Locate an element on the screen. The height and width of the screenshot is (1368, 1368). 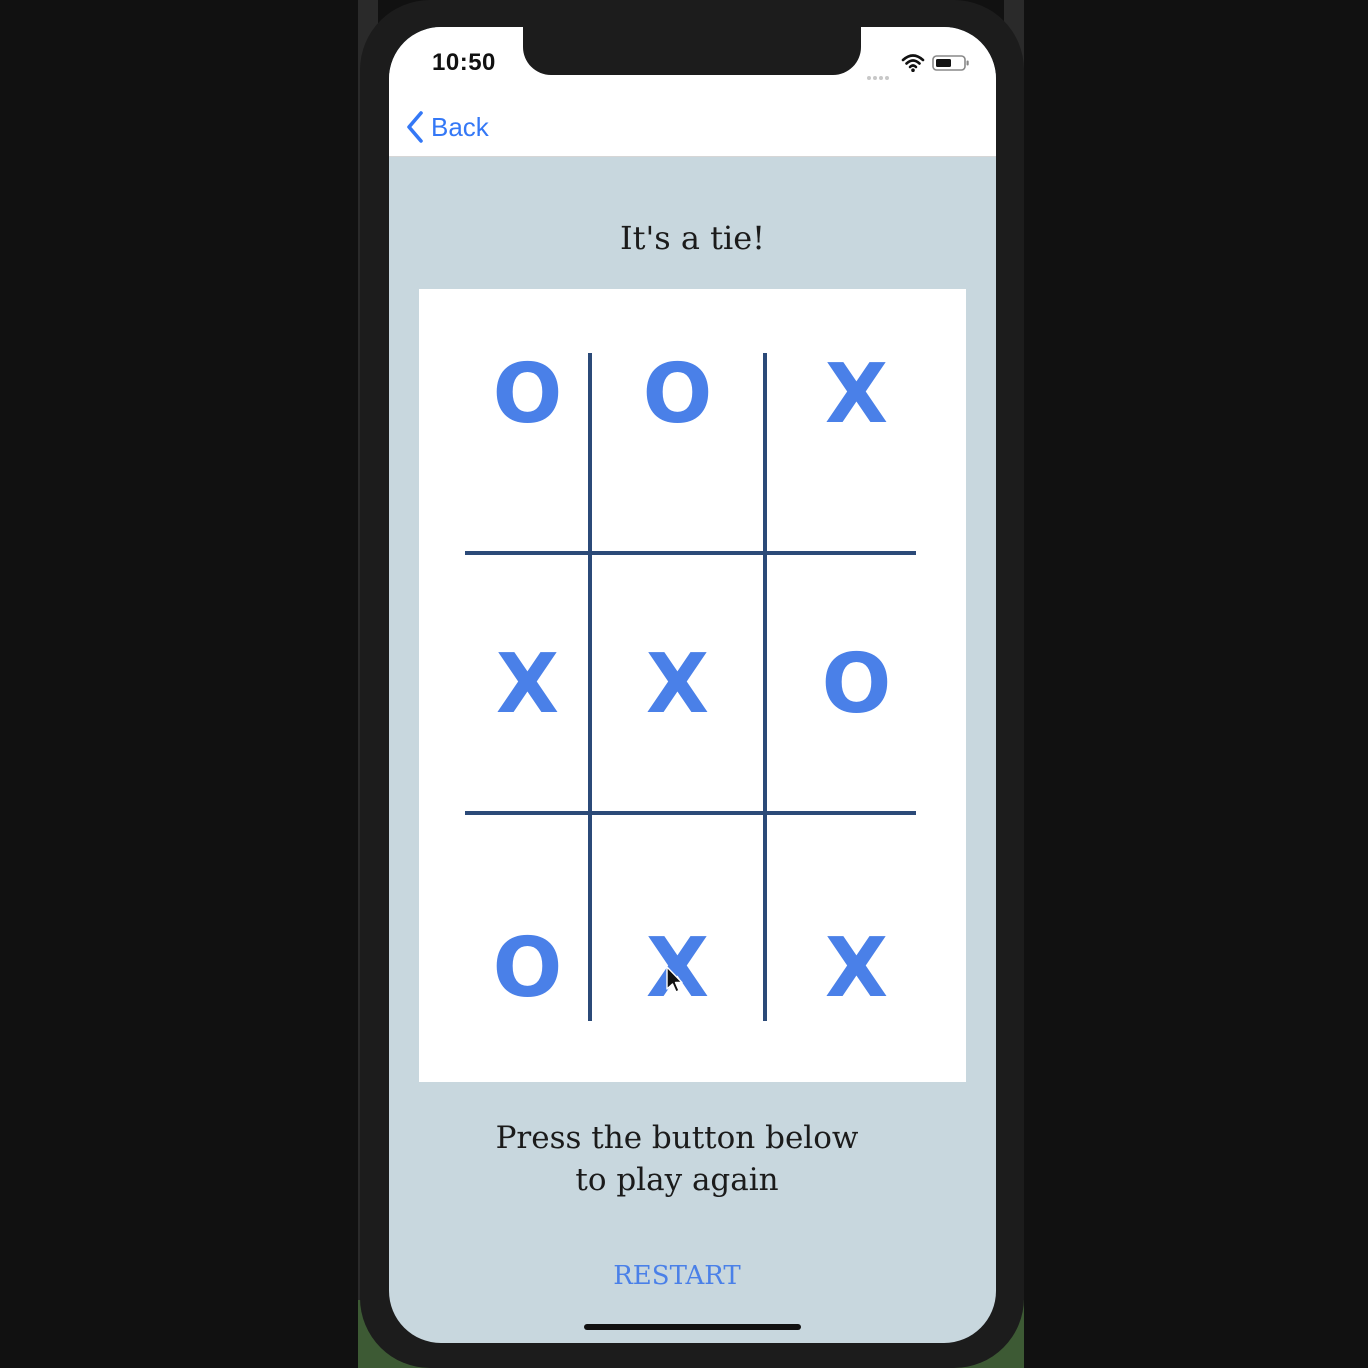
back-button: Back is located at coordinates (447, 127).